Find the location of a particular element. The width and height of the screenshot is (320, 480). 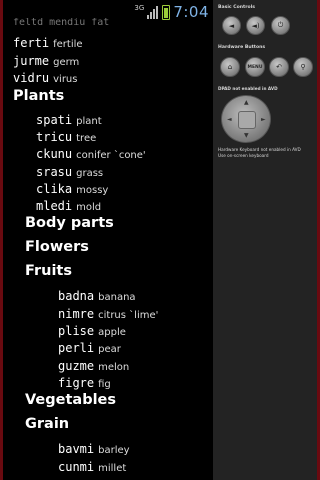

volume-down-button: ◄ is located at coordinates (231, 25).